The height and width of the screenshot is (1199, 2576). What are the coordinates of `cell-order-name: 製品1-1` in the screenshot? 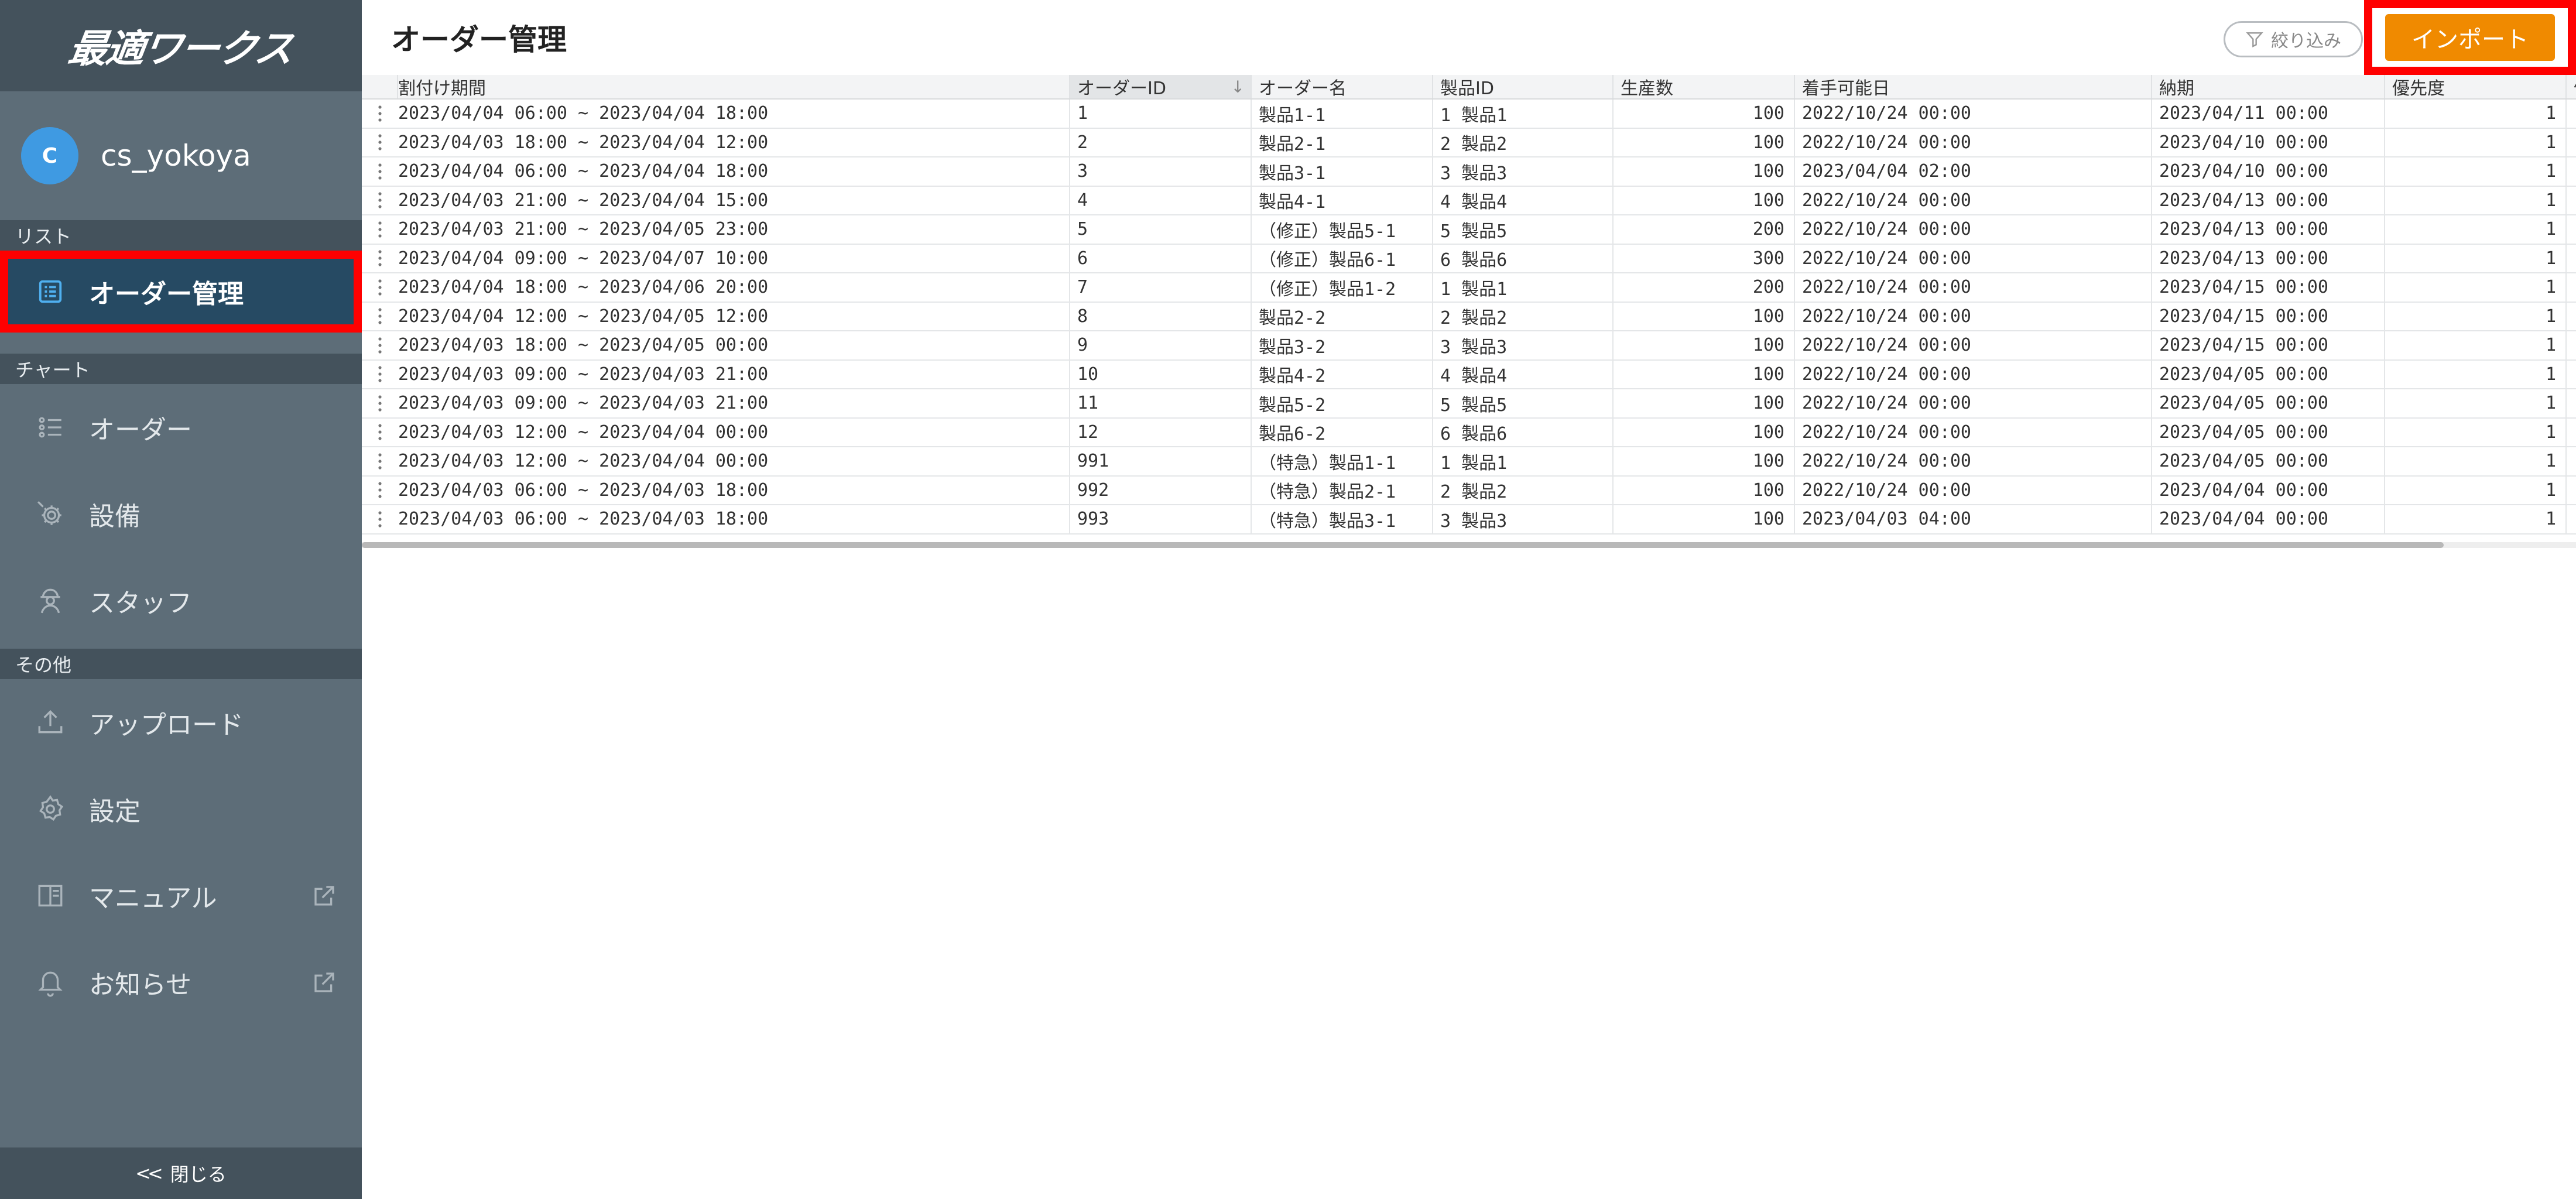 It's located at (1342, 114).